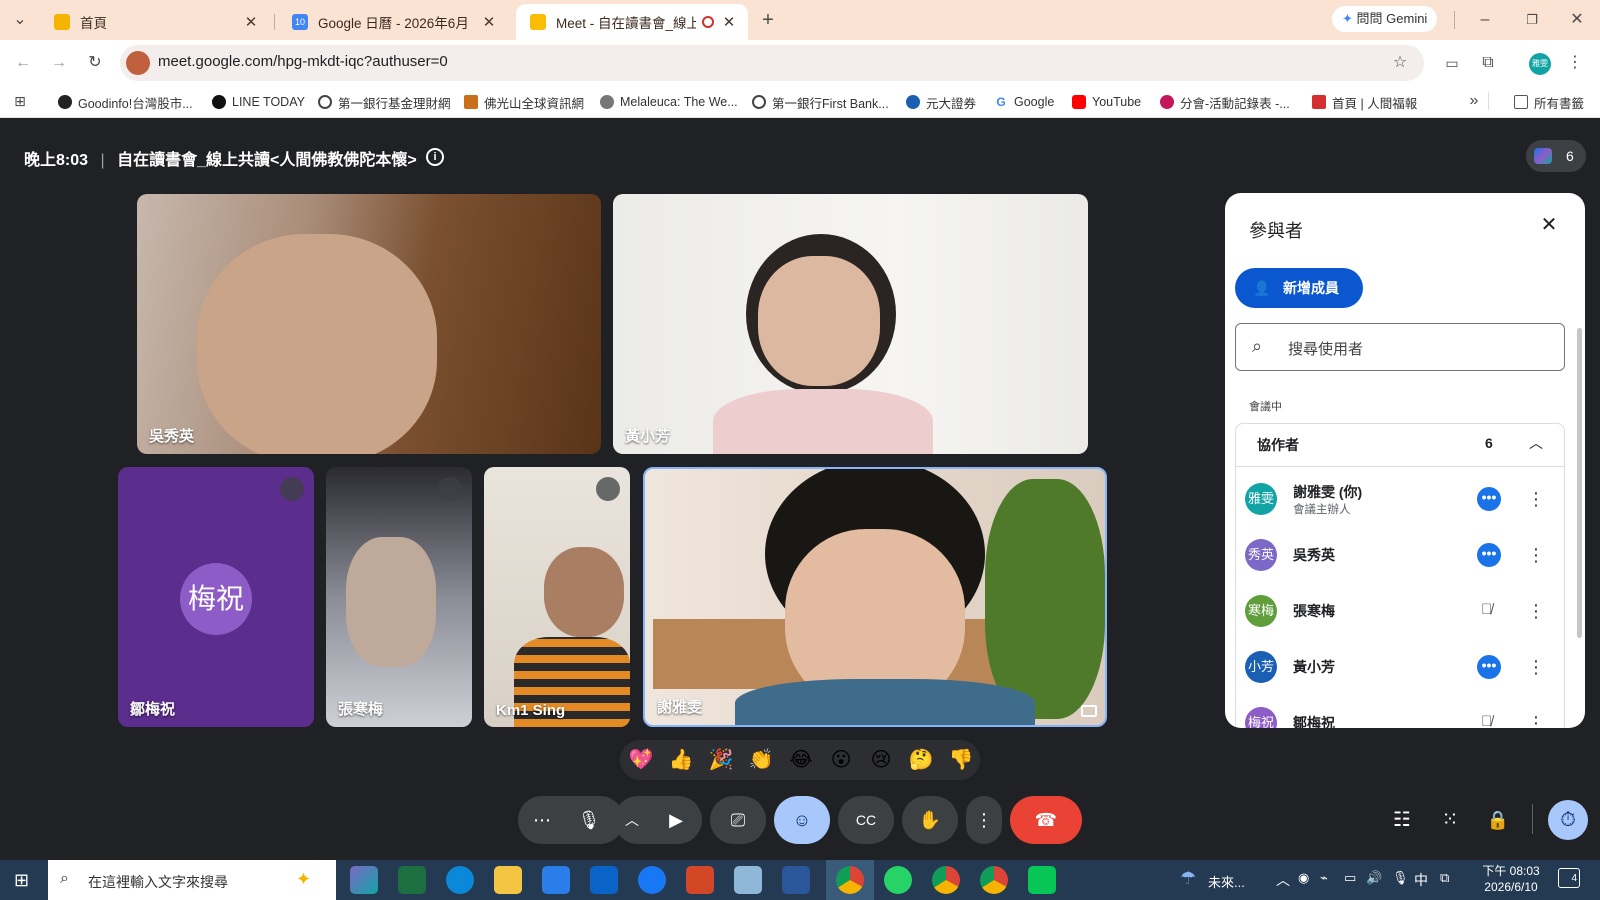 The height and width of the screenshot is (900, 1600). I want to click on video-tile: 張寒梅, so click(399, 597).